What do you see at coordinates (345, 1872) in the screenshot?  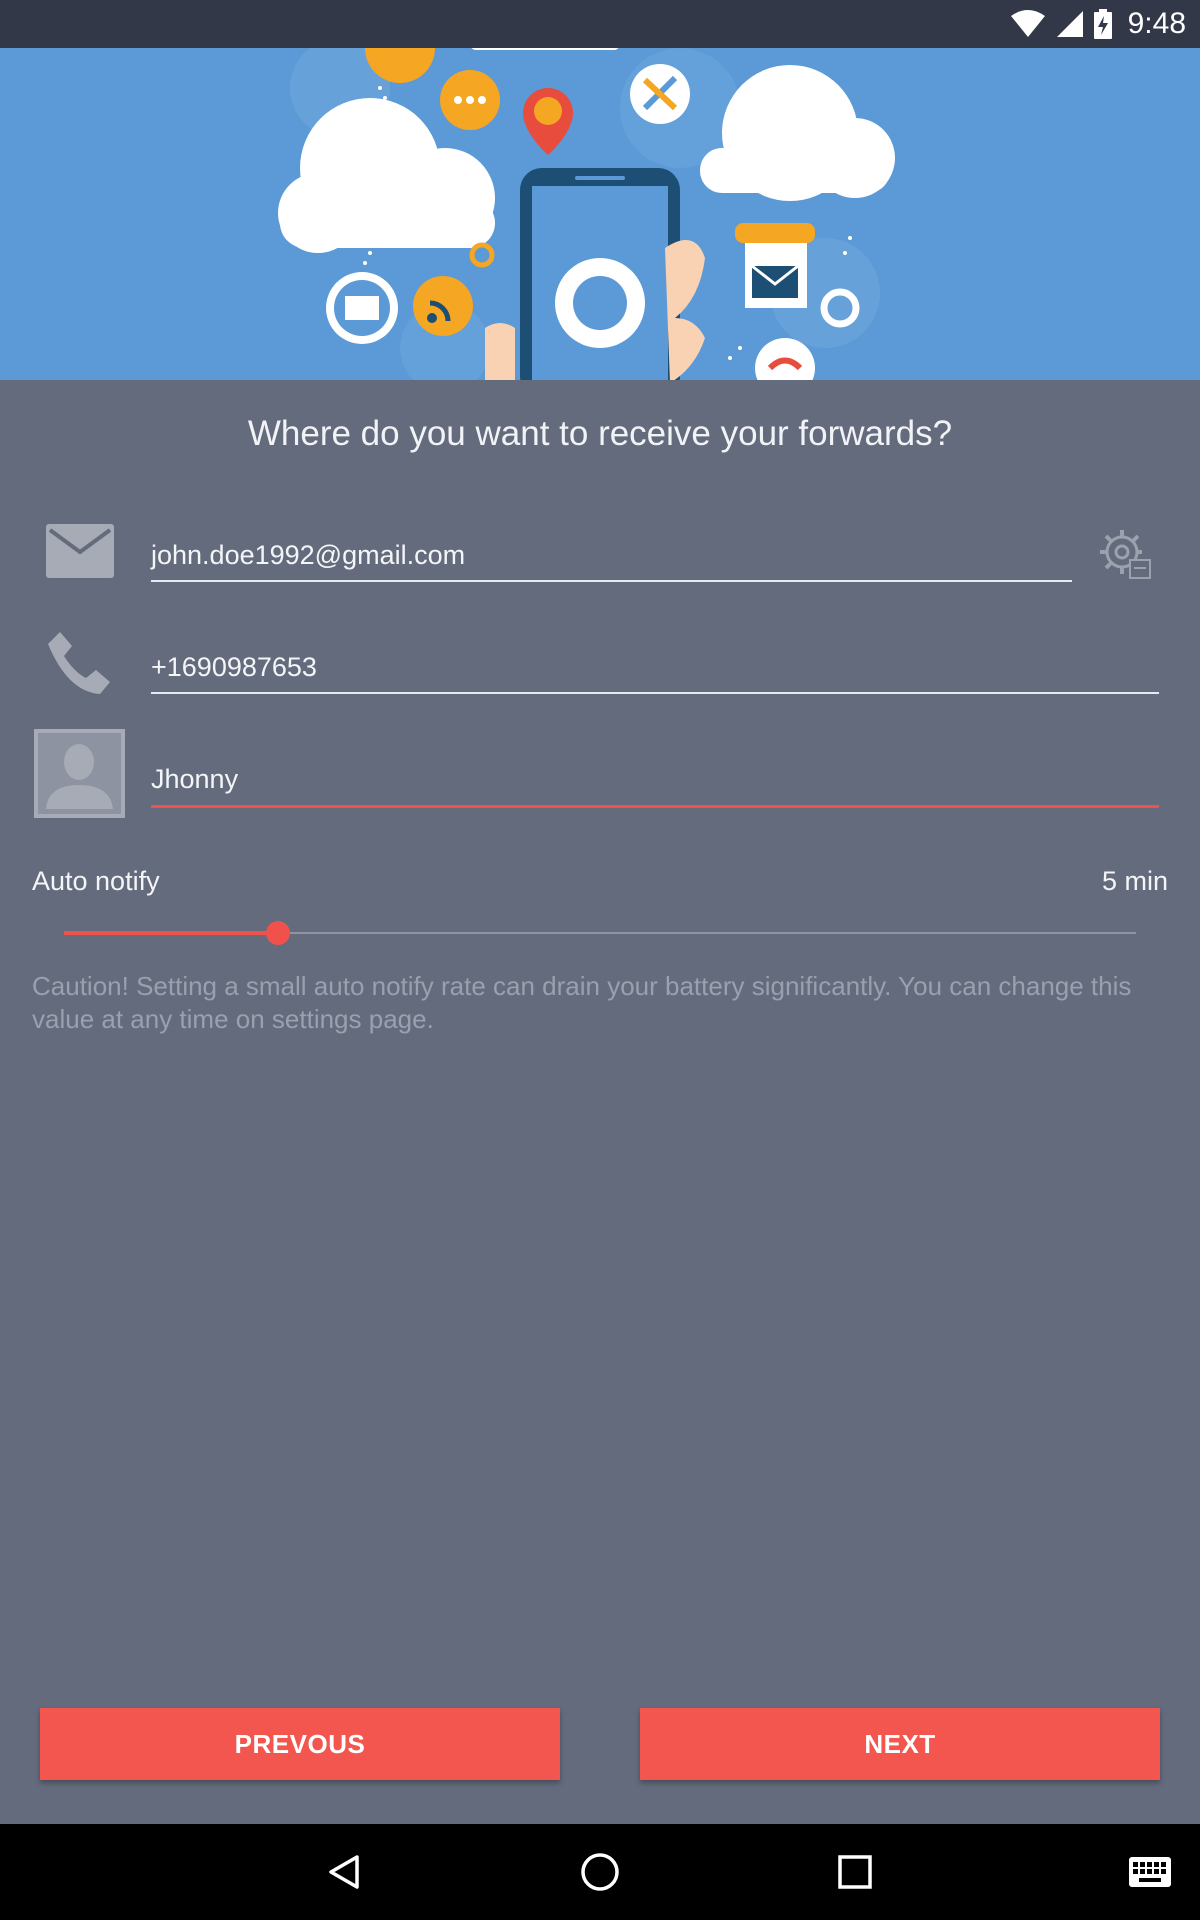 I see `back-icon` at bounding box center [345, 1872].